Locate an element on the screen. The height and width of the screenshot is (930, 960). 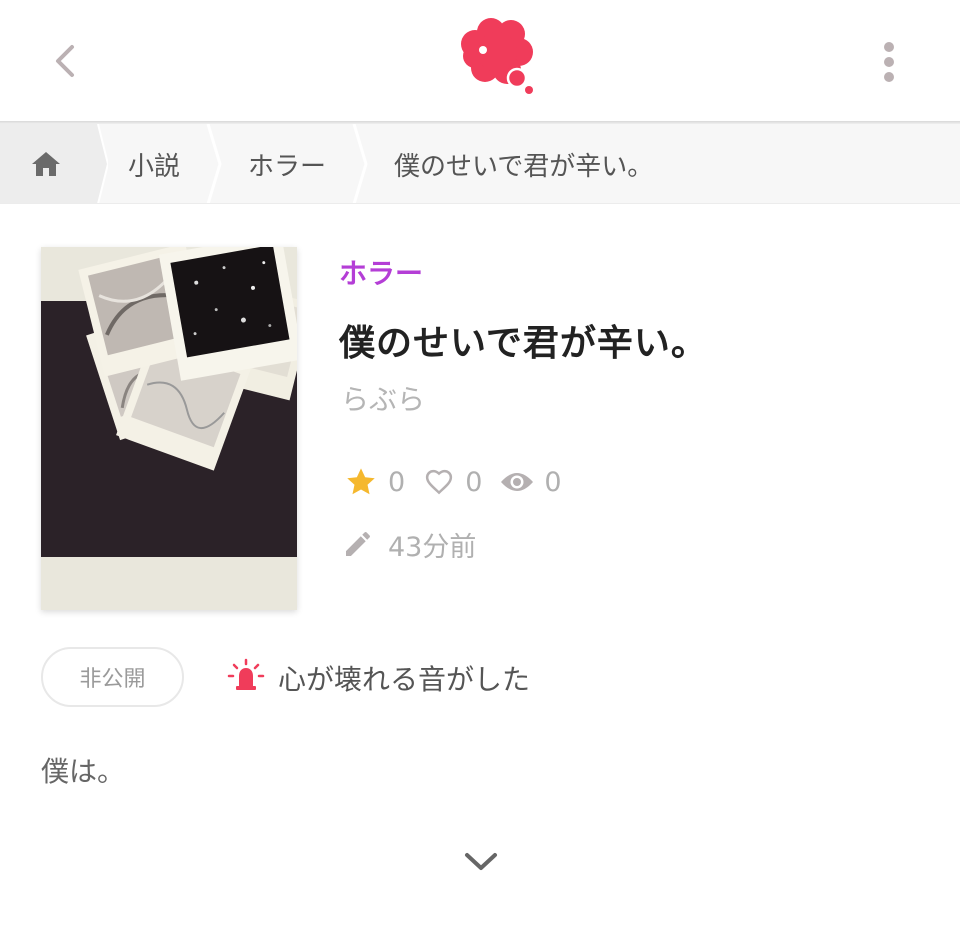
breadcrumb-label: 僕のせいで君が辛い。 is located at coordinates (524, 166).